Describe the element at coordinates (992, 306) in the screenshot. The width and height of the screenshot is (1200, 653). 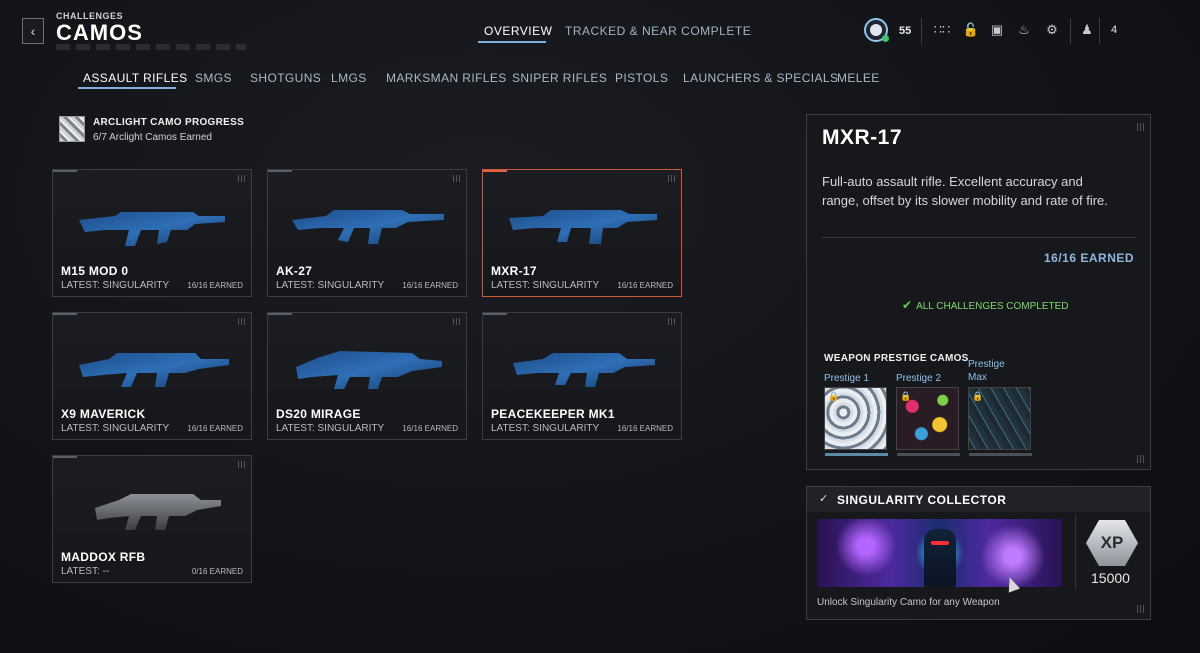
I see `challenges-status-label: ALL CHALLENGES COMPLETED` at that location.